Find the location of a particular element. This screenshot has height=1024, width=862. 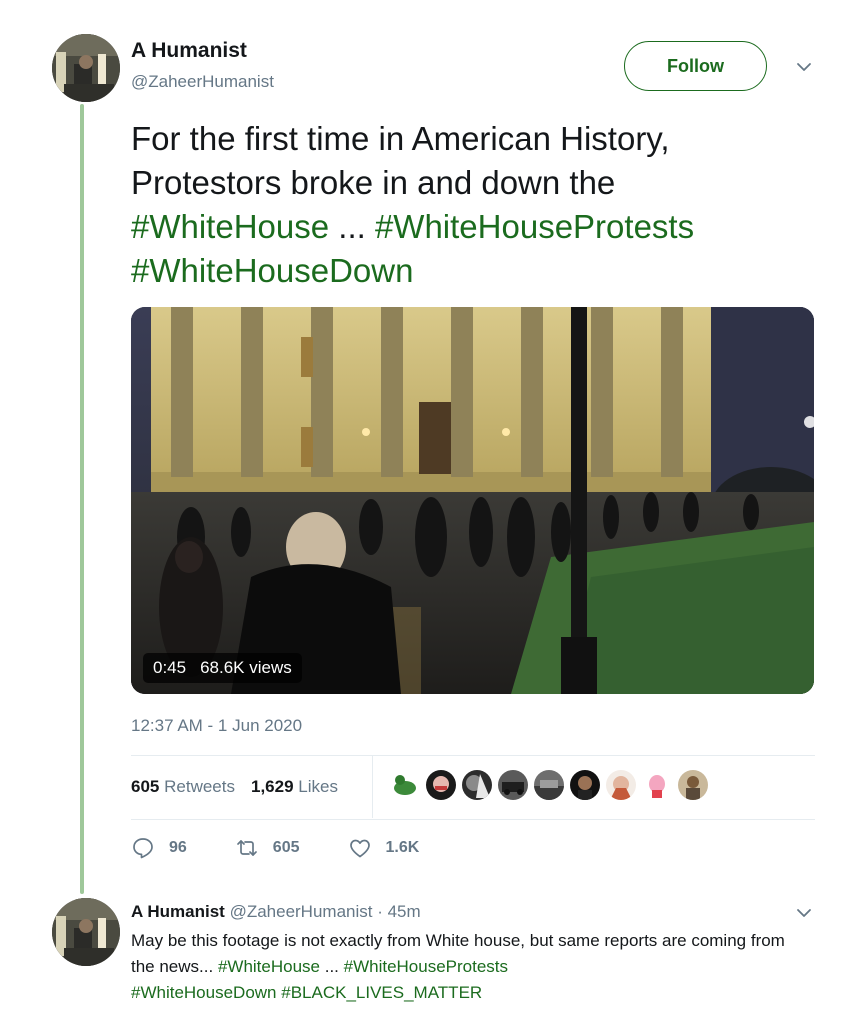

retweets-stat: 605 Retweets is located at coordinates (183, 787).